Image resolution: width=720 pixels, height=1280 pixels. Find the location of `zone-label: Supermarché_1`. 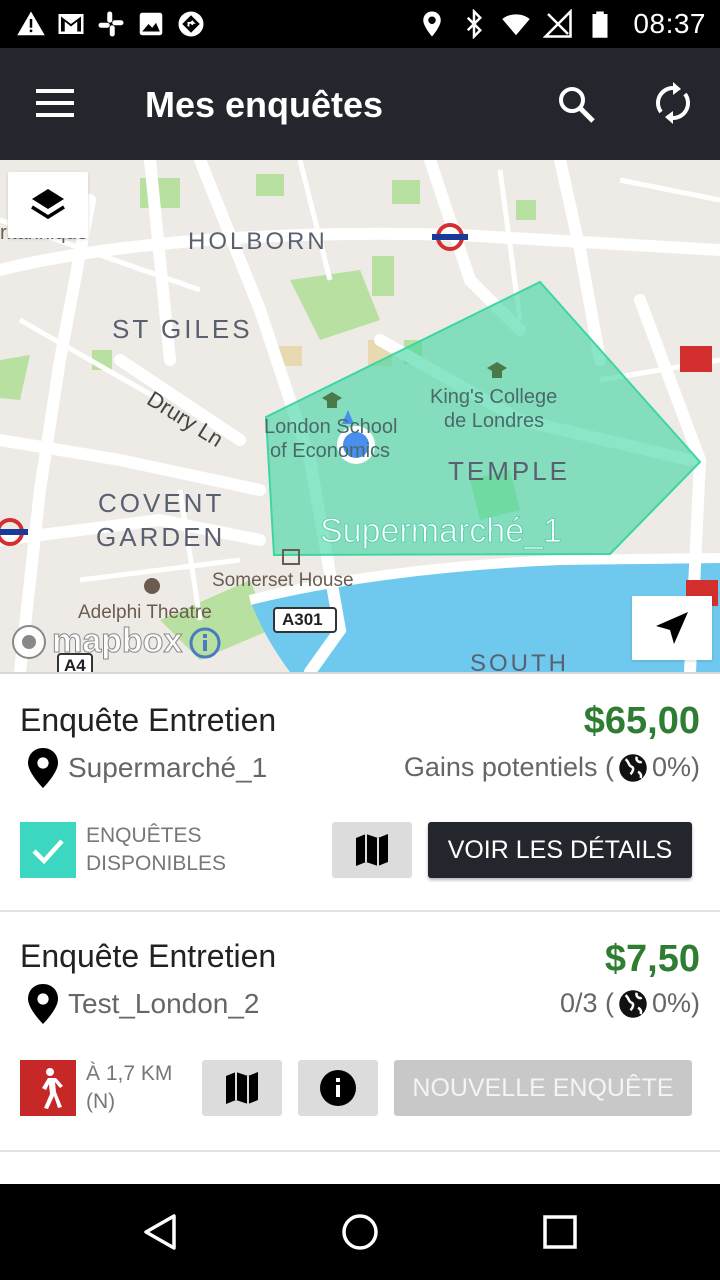

zone-label: Supermarché_1 is located at coordinates (441, 531).